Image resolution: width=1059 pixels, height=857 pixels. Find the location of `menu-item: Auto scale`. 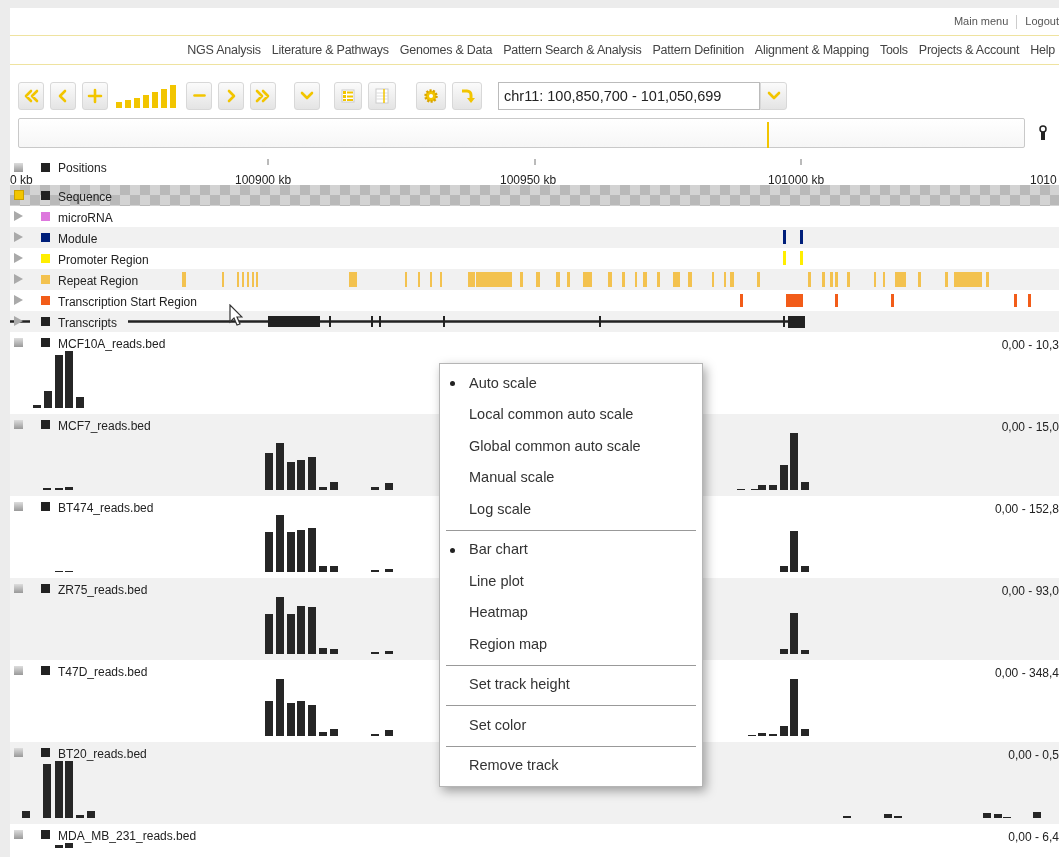

menu-item: Auto scale is located at coordinates (571, 384).